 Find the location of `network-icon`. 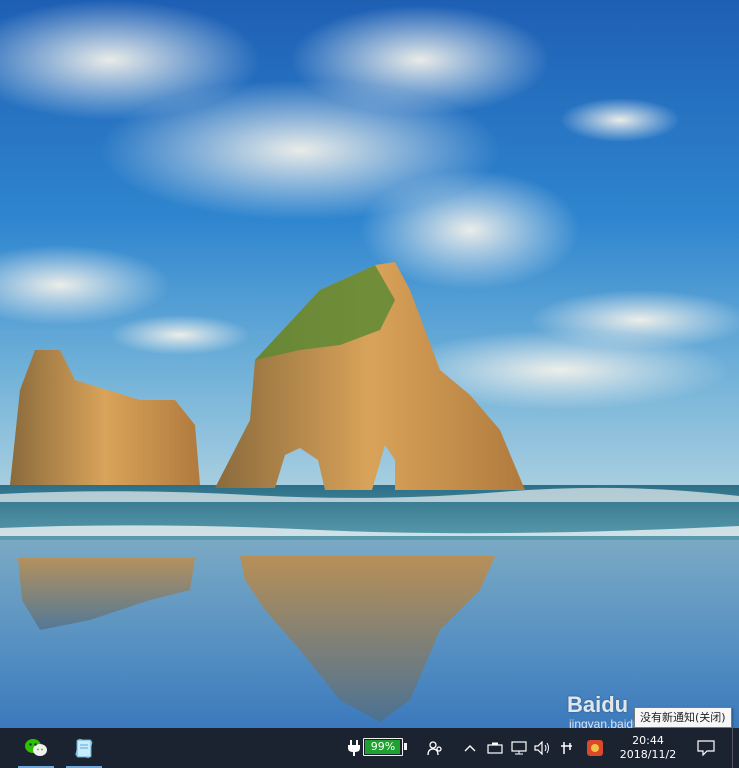

network-icon is located at coordinates (519, 748).